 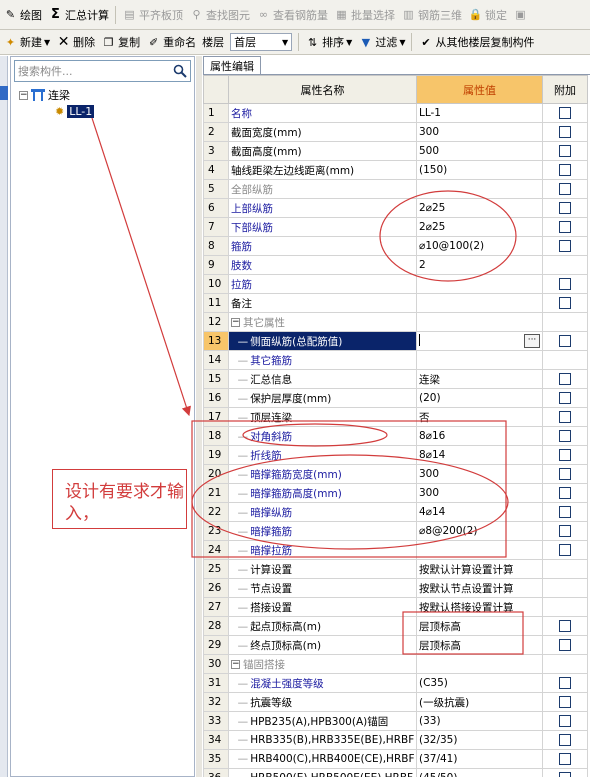 I want to click on floor-select: 首层 ▼, so click(x=261, y=42).